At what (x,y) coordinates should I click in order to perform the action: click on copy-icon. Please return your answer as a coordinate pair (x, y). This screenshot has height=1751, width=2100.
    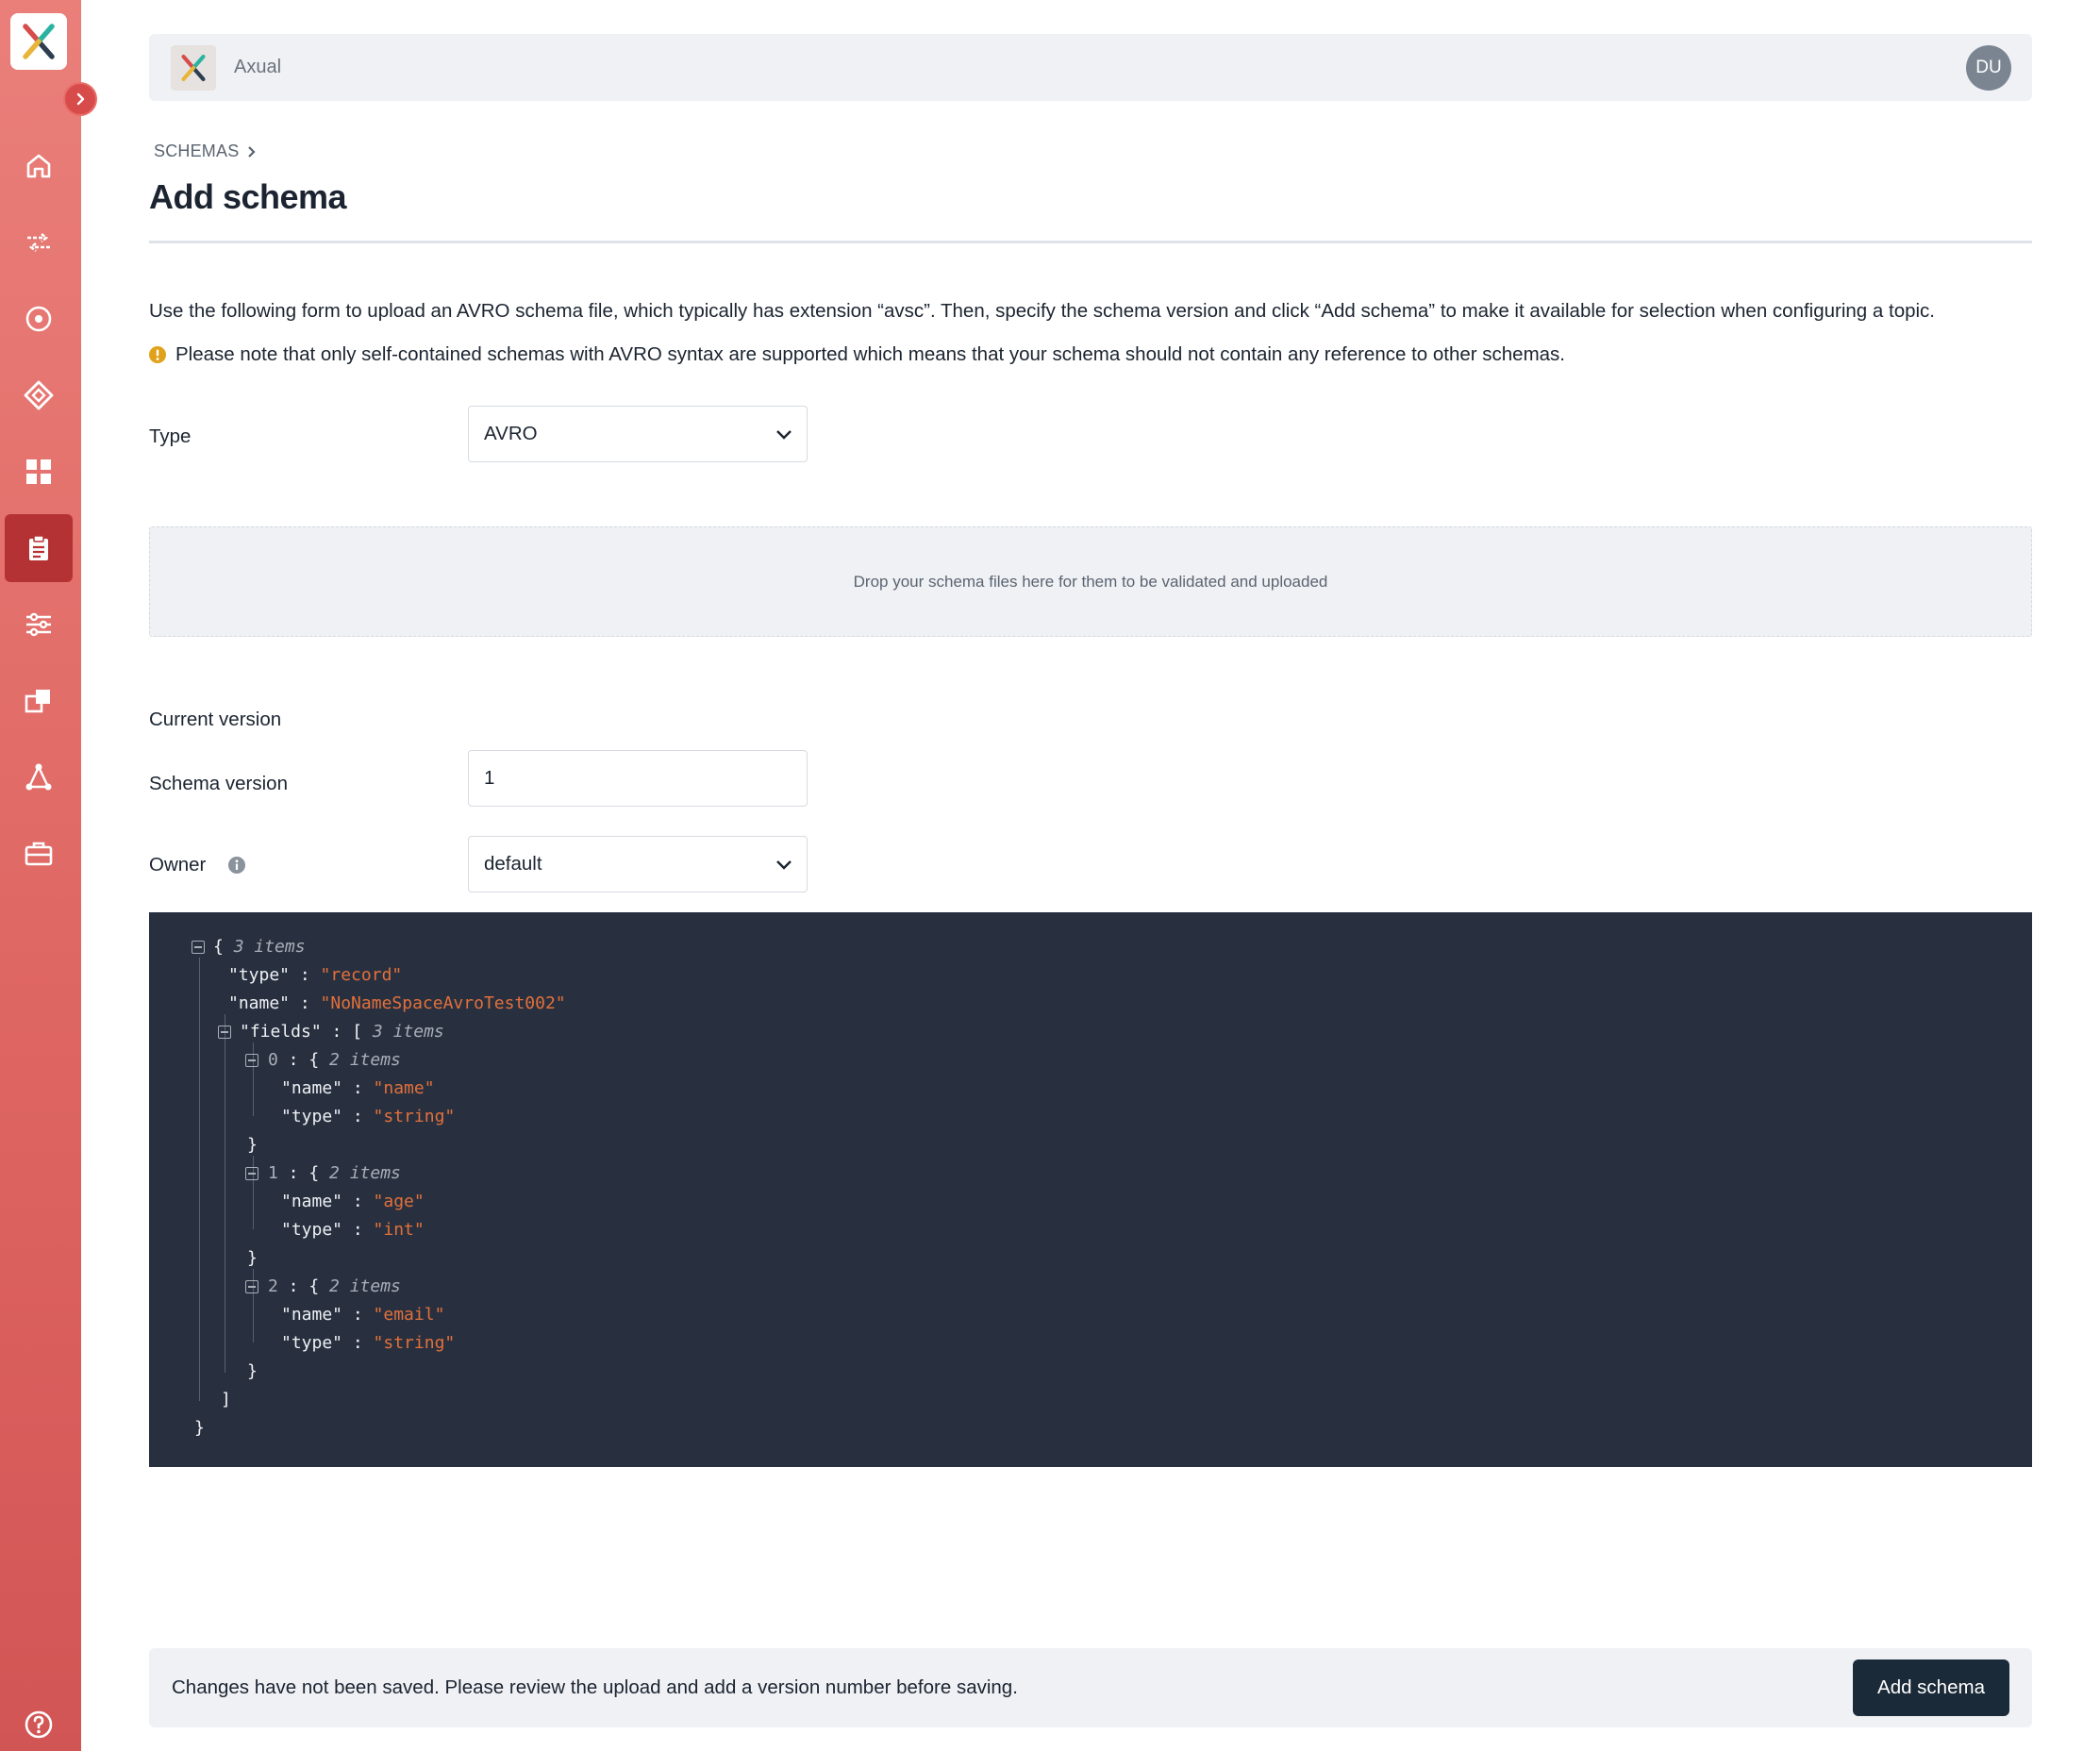
    Looking at the image, I should click on (37, 701).